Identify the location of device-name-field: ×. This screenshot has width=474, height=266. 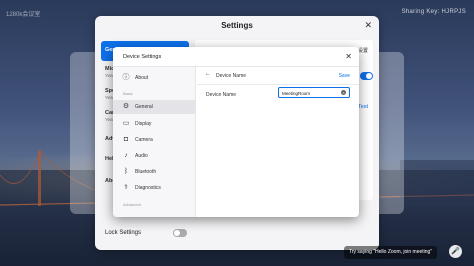
(314, 92).